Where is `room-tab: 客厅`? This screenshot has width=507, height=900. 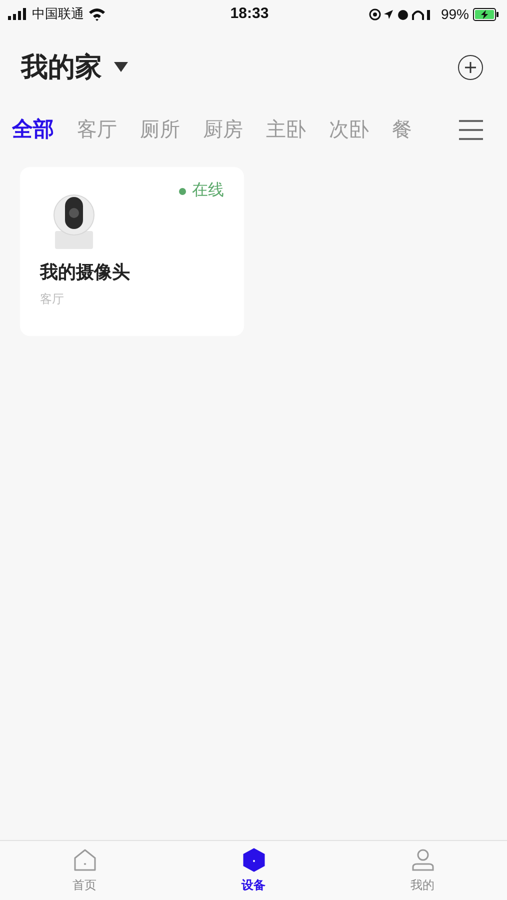
room-tab: 客厅 is located at coordinates (97, 130).